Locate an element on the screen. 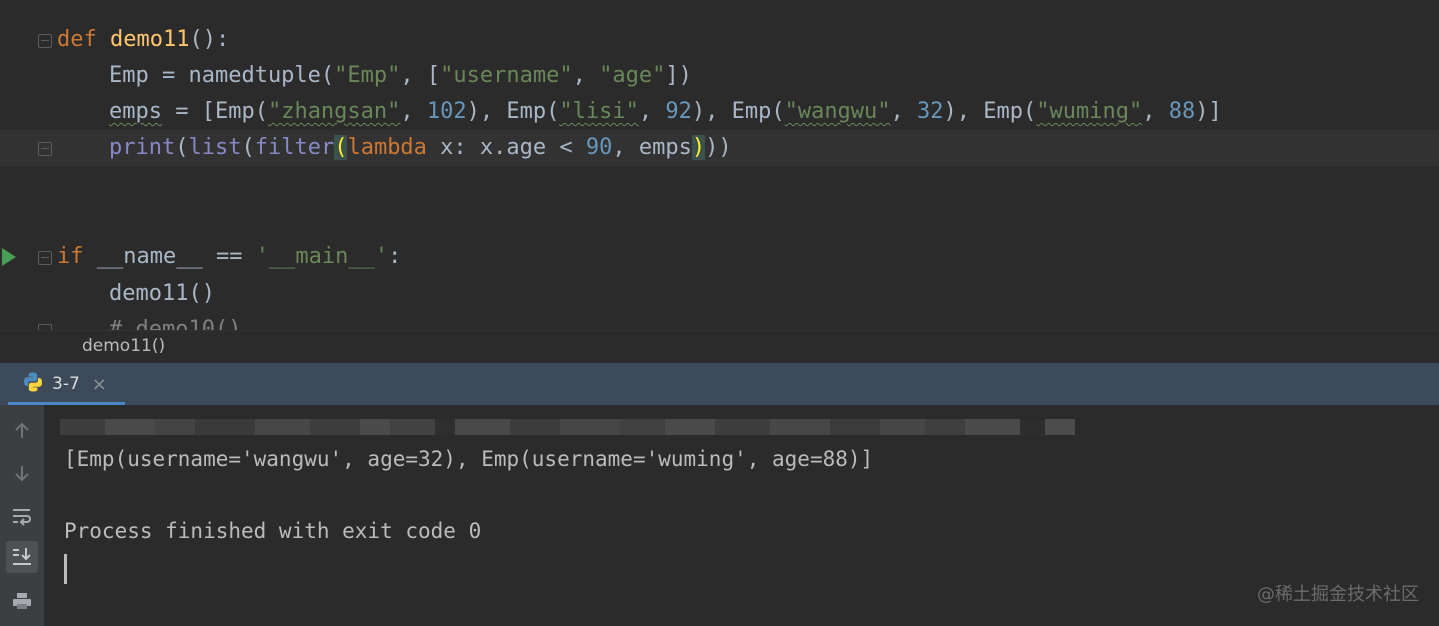  scroll-to-end-icon is located at coordinates (22, 557).